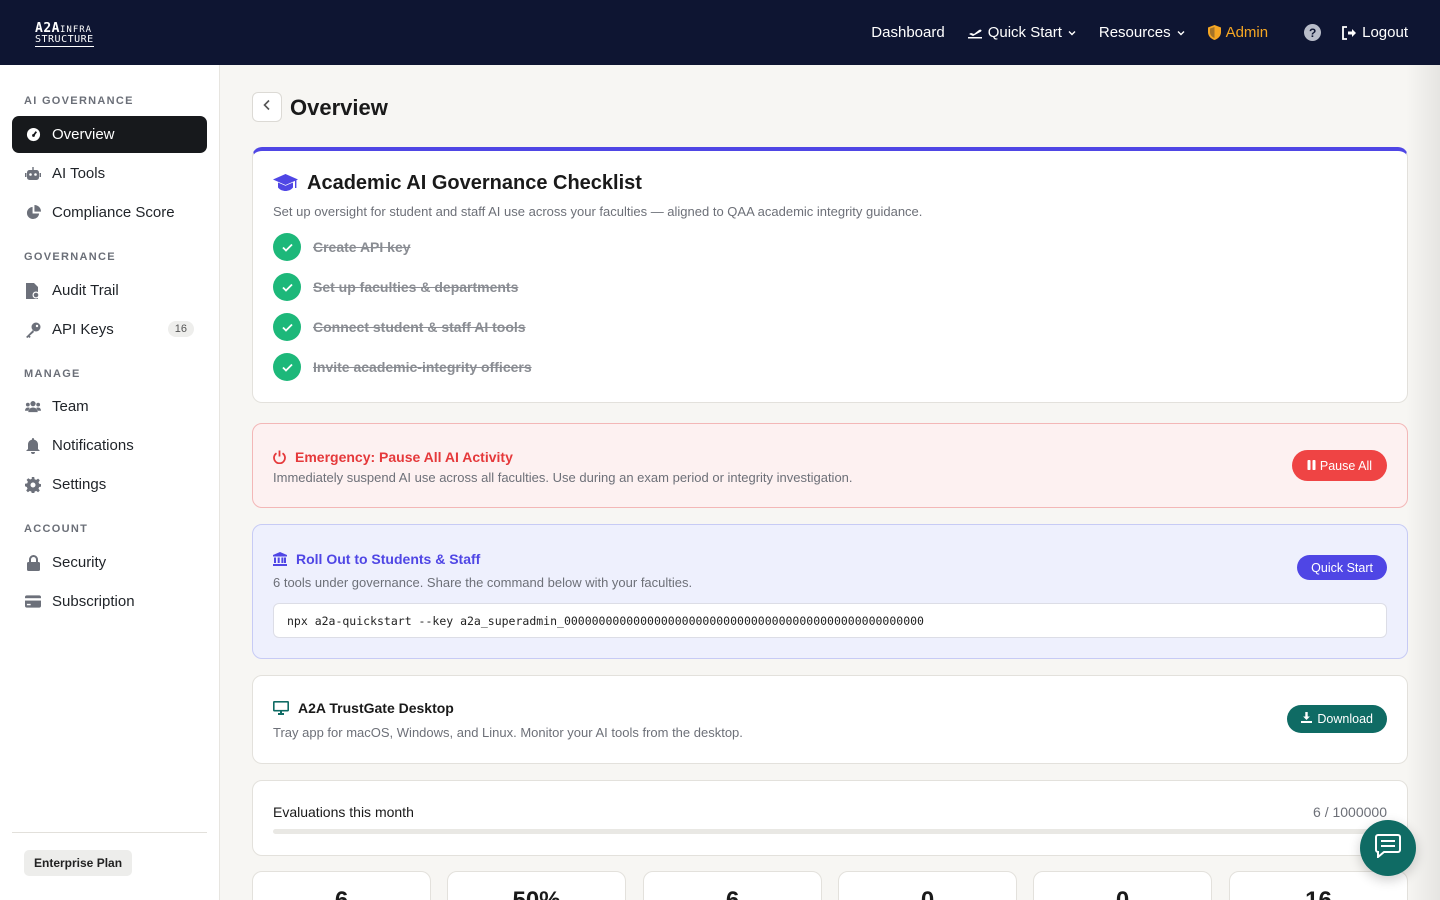  Describe the element at coordinates (70, 406) in the screenshot. I see `sidebar-item-label: Team` at that location.